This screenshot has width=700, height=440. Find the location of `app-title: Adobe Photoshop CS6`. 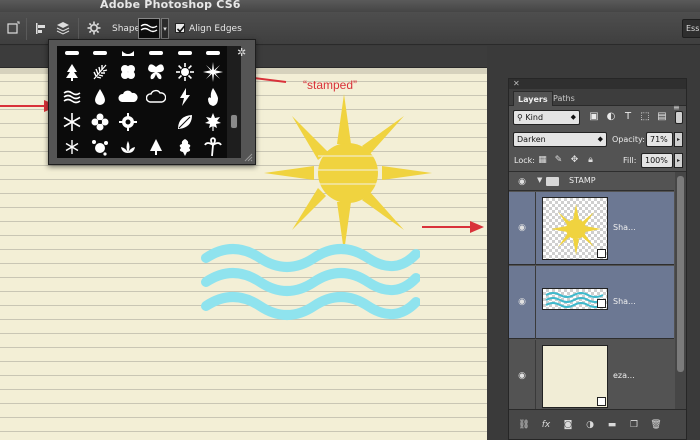

app-title: Adobe Photoshop CS6 is located at coordinates (170, 5).